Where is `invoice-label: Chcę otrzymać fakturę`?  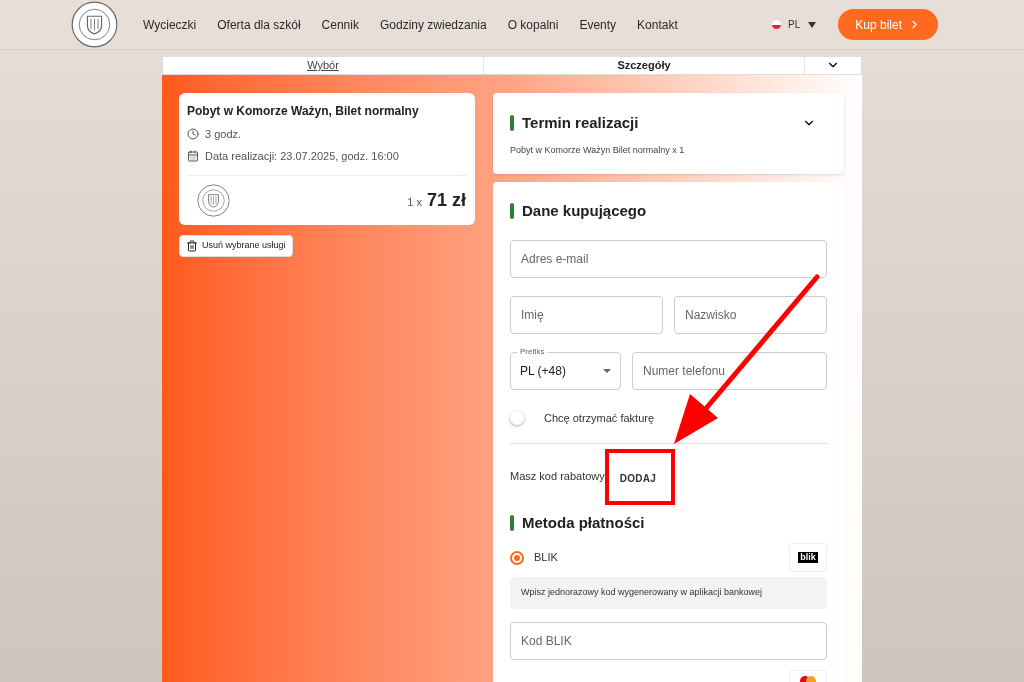 invoice-label: Chcę otrzymać fakturę is located at coordinates (599, 418).